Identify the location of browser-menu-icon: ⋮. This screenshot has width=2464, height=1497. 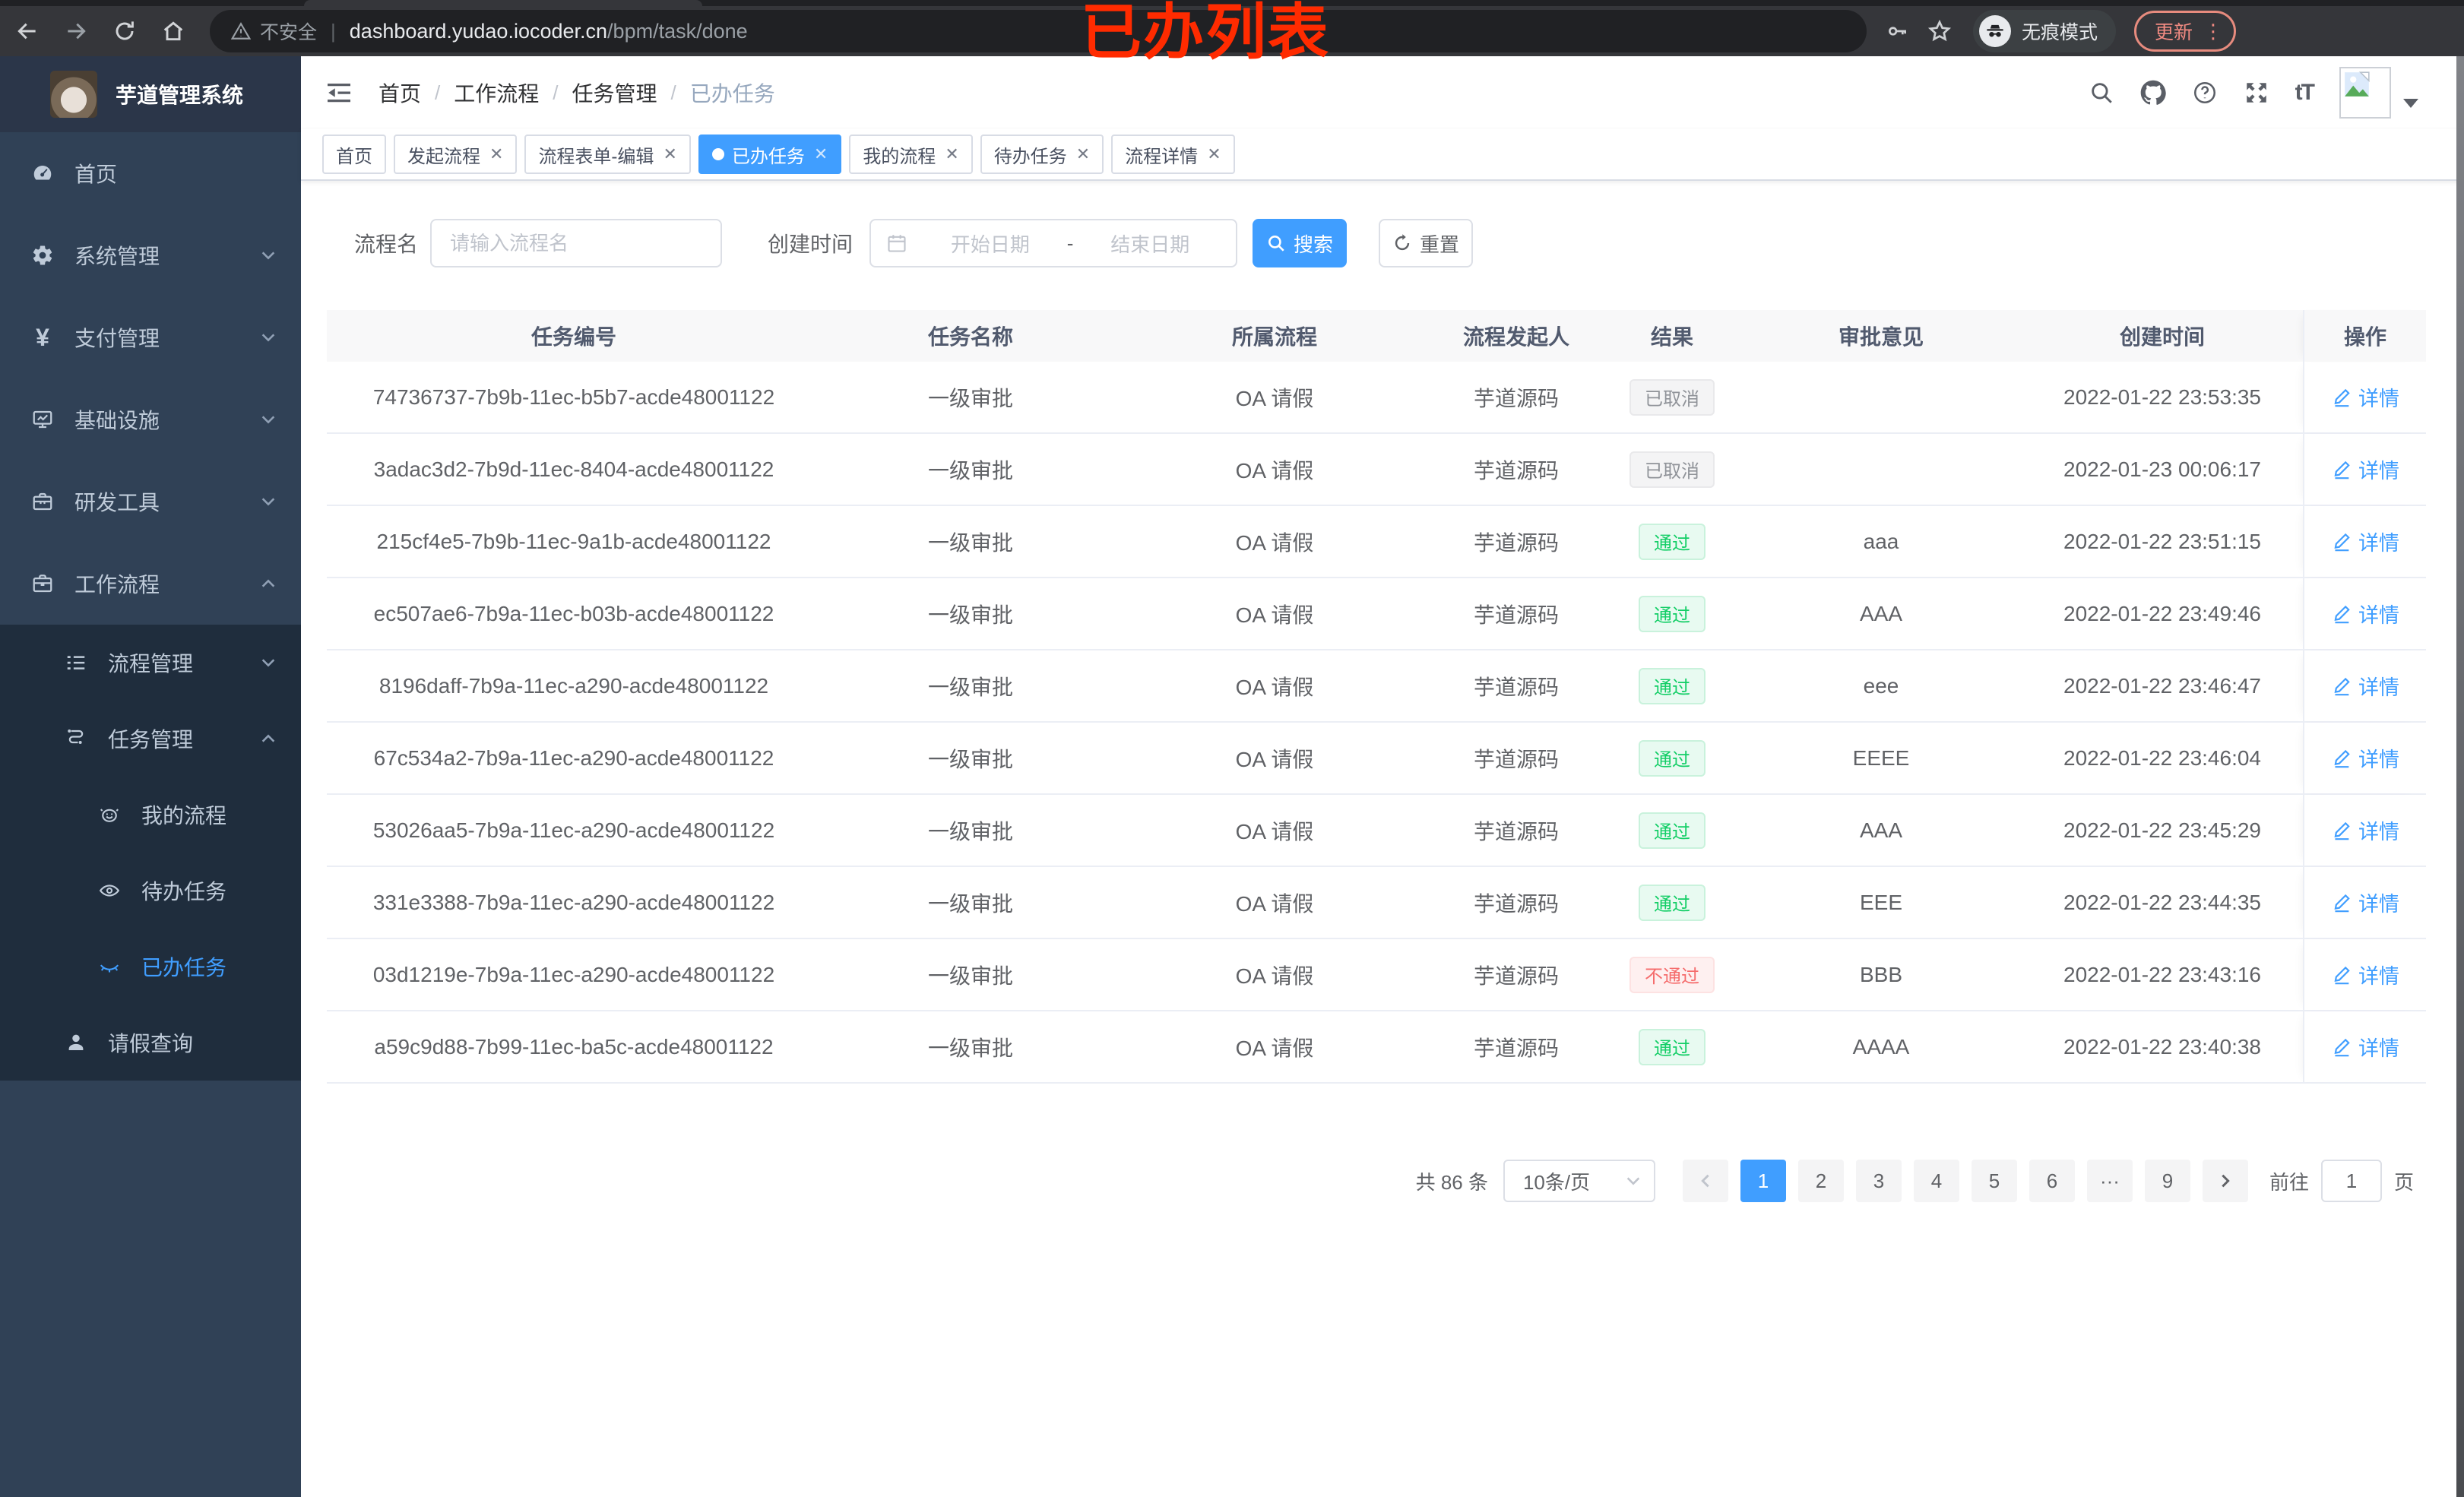
(2213, 31).